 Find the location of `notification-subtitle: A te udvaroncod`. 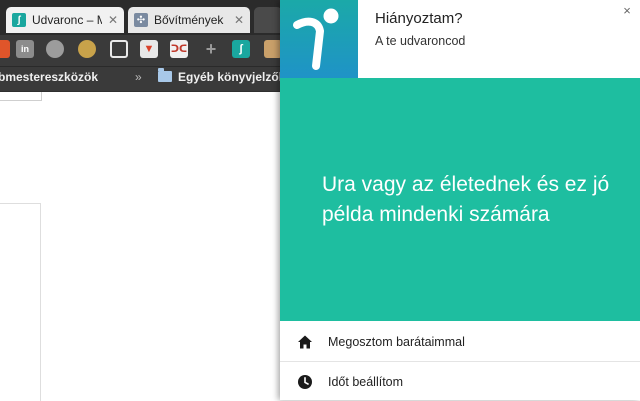

notification-subtitle: A te udvaroncod is located at coordinates (420, 41).